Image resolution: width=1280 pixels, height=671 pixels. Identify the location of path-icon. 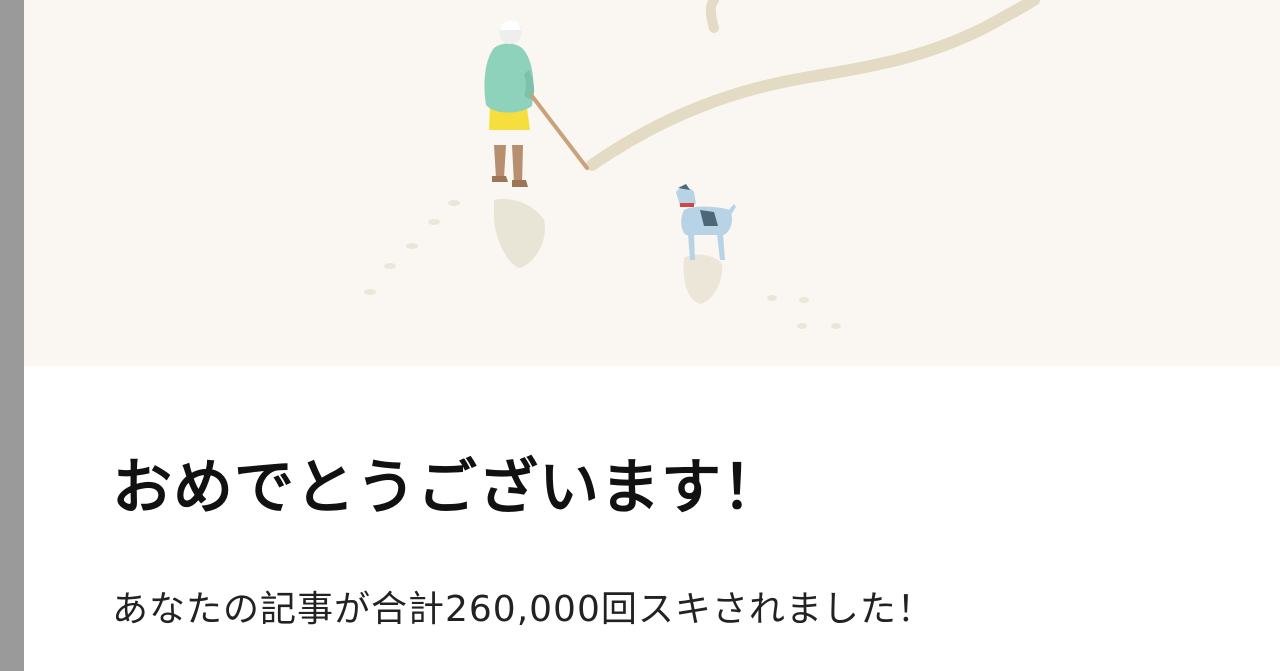
(813, 85).